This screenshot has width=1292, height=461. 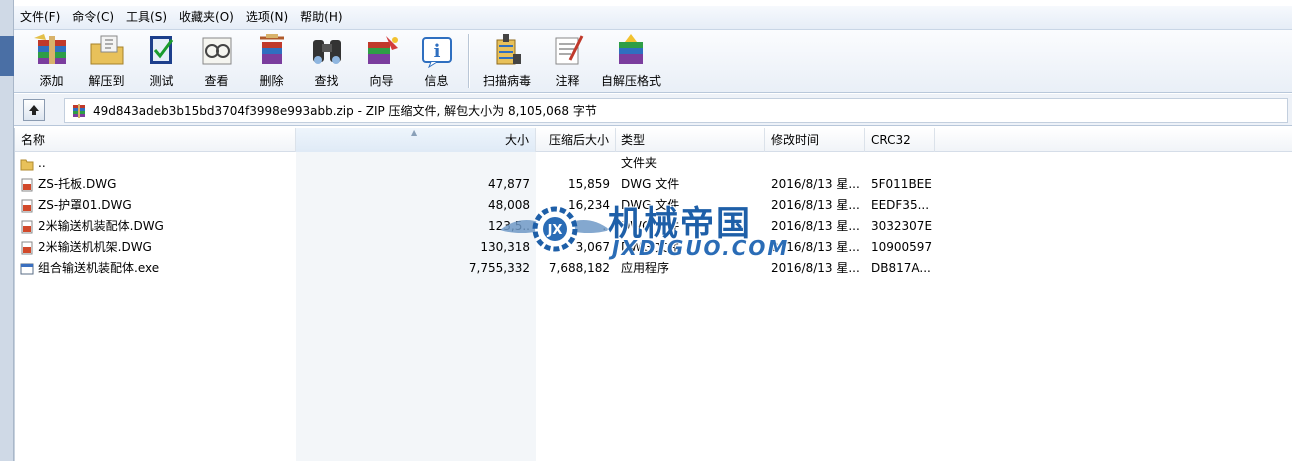 I want to click on col-crc-header: CRC32, so click(x=900, y=140).